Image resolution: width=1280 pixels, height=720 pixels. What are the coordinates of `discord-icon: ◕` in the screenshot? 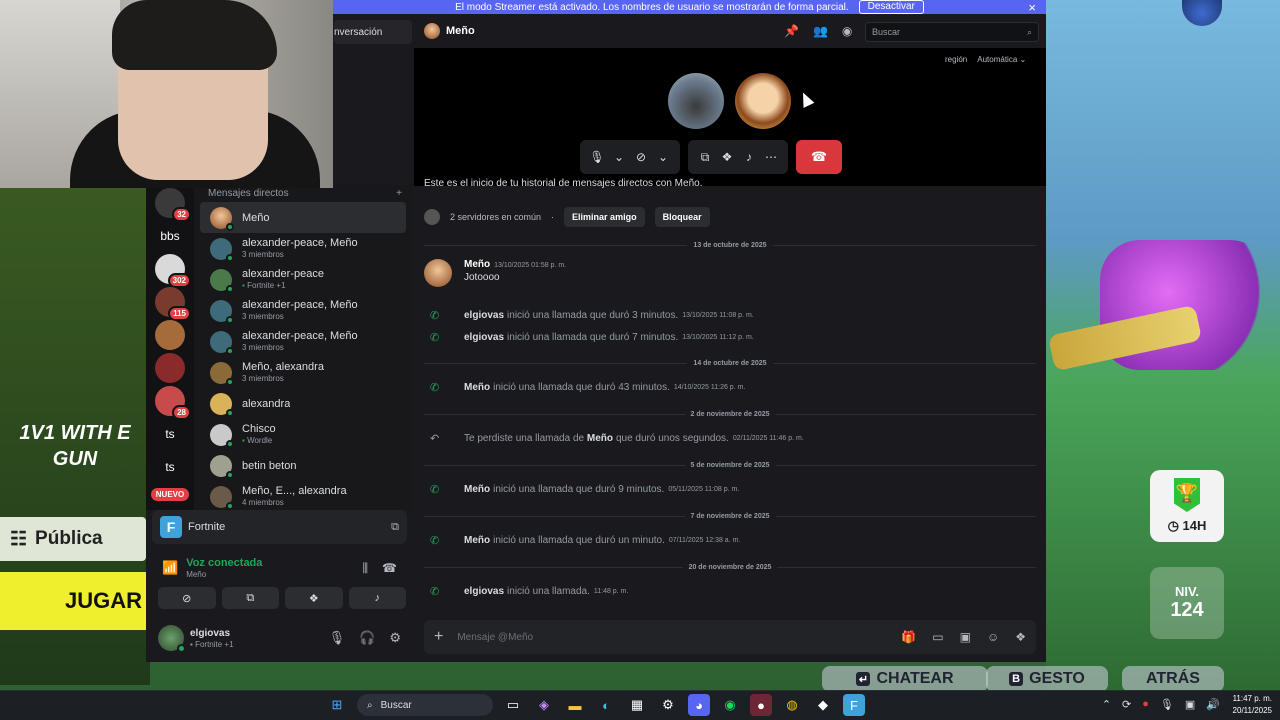 It's located at (699, 705).